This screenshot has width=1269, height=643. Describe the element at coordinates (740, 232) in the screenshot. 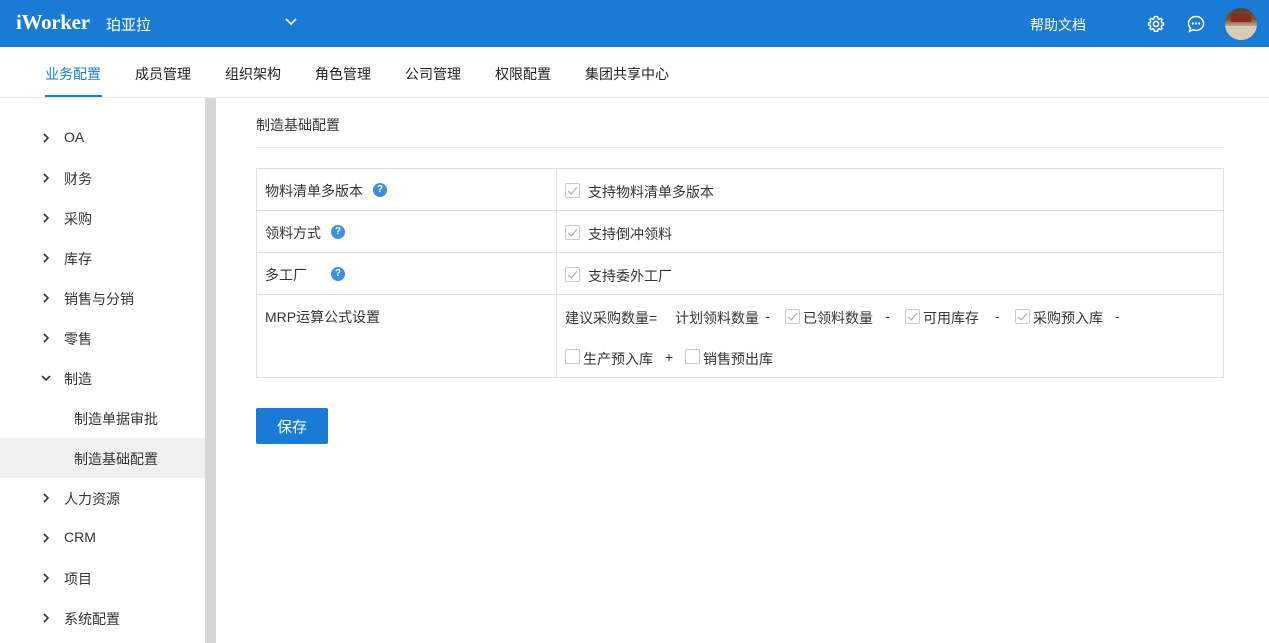

I see `table-row: 领料方式 ? 支持倒冲领料` at that location.